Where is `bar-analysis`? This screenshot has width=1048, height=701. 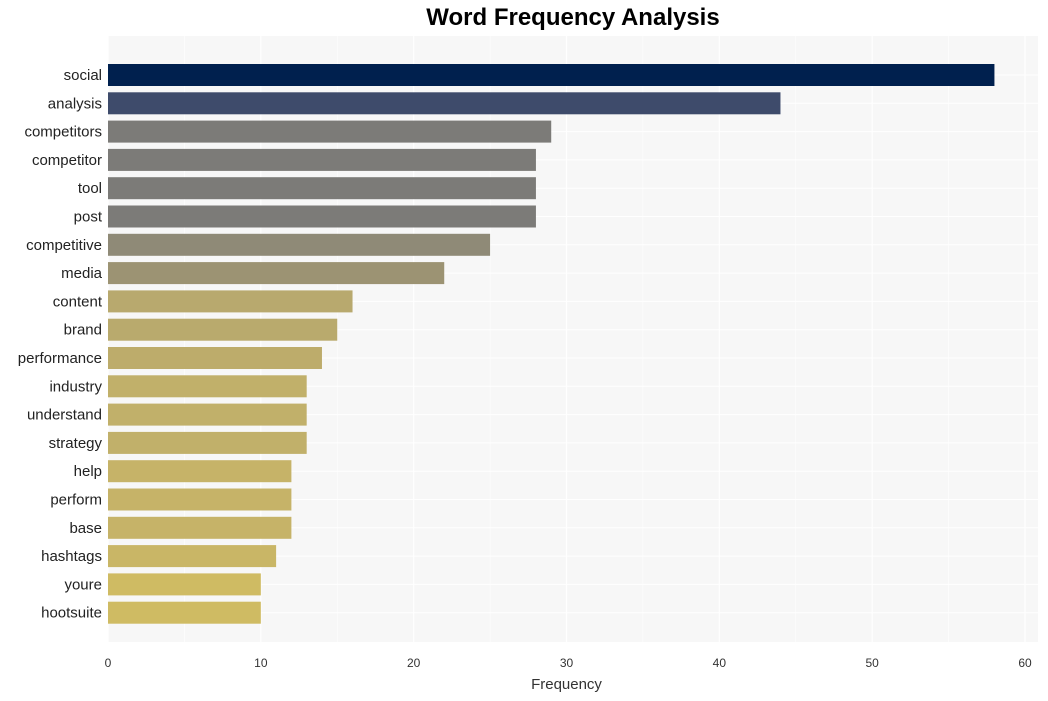 bar-analysis is located at coordinates (444, 103).